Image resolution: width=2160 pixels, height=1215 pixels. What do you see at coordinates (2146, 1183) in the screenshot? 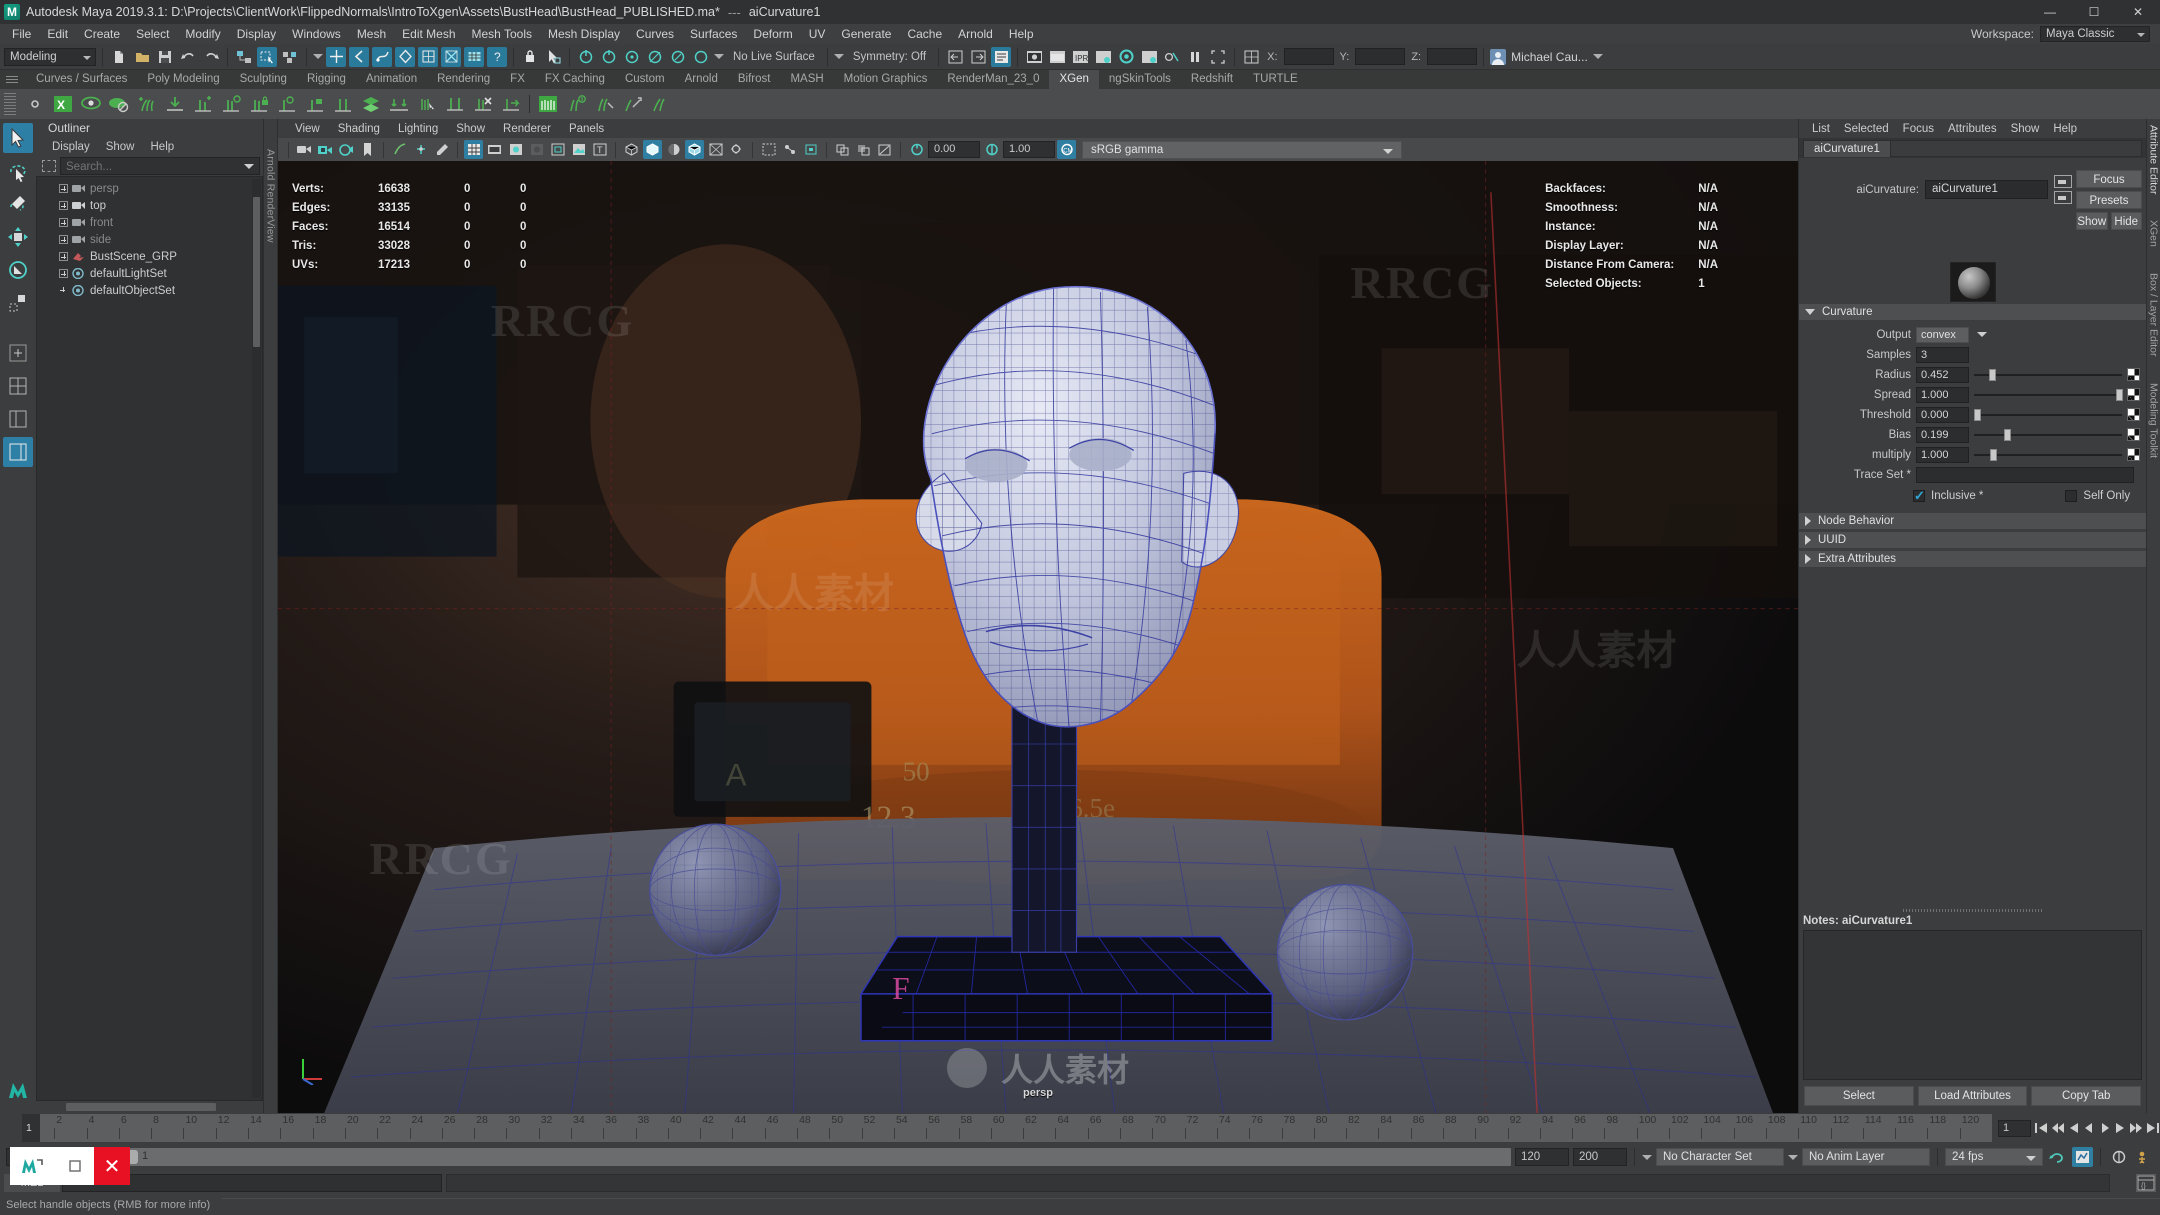
I see `script-editor-icon: {}` at bounding box center [2146, 1183].